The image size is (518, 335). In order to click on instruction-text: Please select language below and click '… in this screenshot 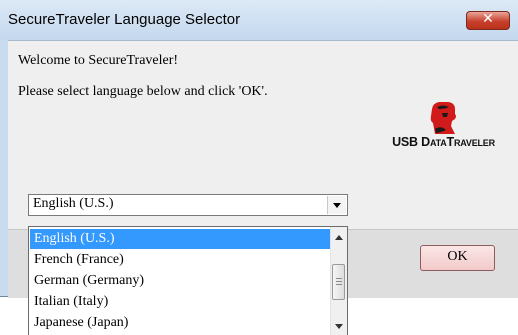, I will do `click(143, 91)`.